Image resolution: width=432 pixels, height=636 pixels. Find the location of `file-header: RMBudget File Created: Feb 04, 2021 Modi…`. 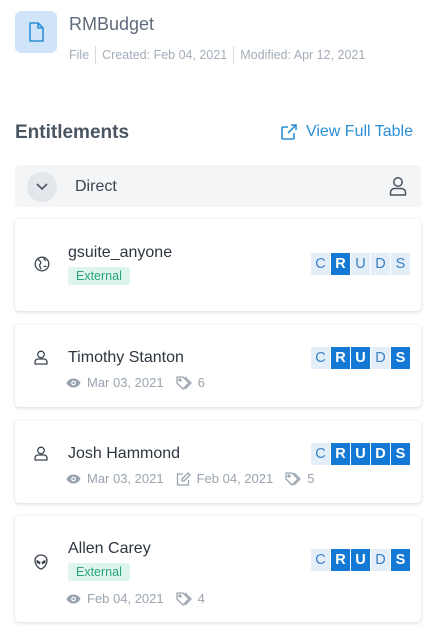

file-header: RMBudget File Created: Feb 04, 2021 Modi… is located at coordinates (216, 41).